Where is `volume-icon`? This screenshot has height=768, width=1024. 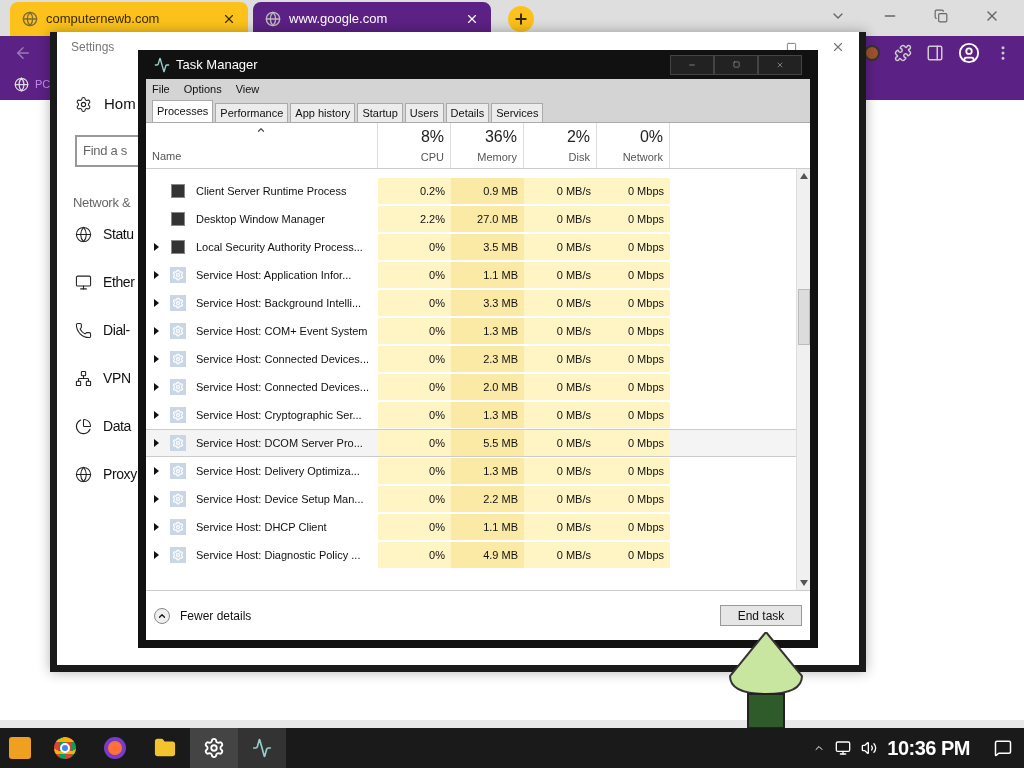
volume-icon is located at coordinates (869, 748).